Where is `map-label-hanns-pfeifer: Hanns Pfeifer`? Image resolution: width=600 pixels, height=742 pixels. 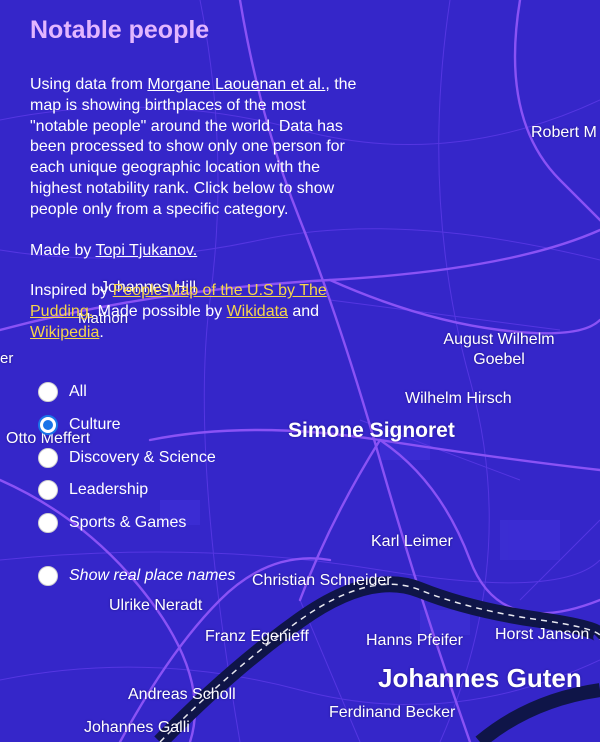 map-label-hanns-pfeifer: Hanns Pfeifer is located at coordinates (414, 640).